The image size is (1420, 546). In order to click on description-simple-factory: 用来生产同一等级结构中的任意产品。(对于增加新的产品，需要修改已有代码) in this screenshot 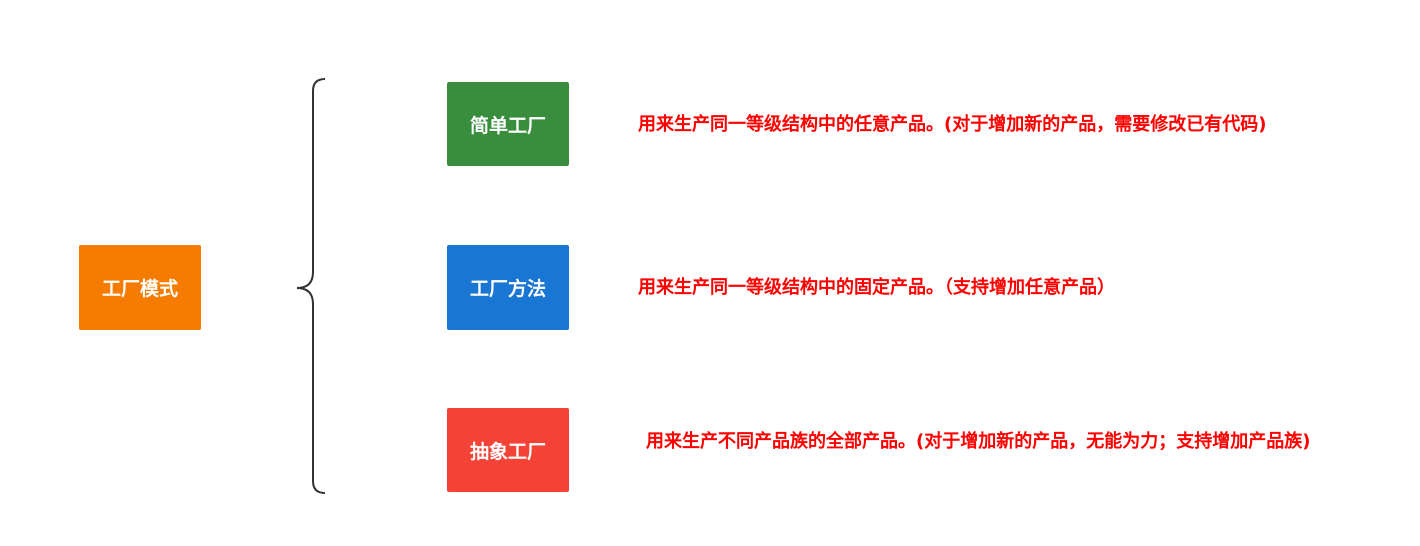, I will do `click(952, 124)`.